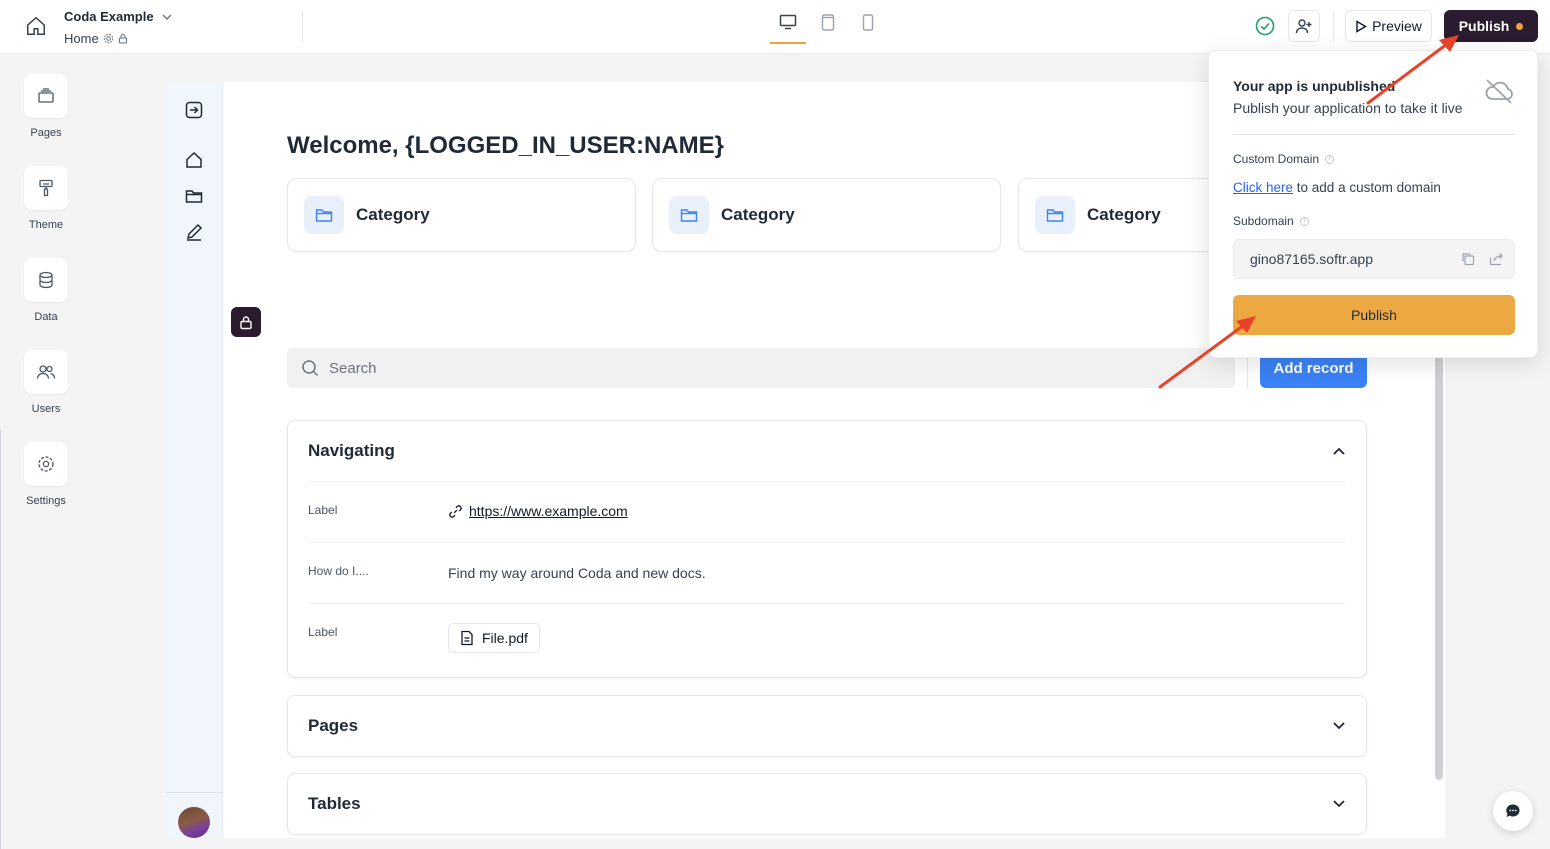 The height and width of the screenshot is (849, 1550). I want to click on nav-edit, so click(194, 232).